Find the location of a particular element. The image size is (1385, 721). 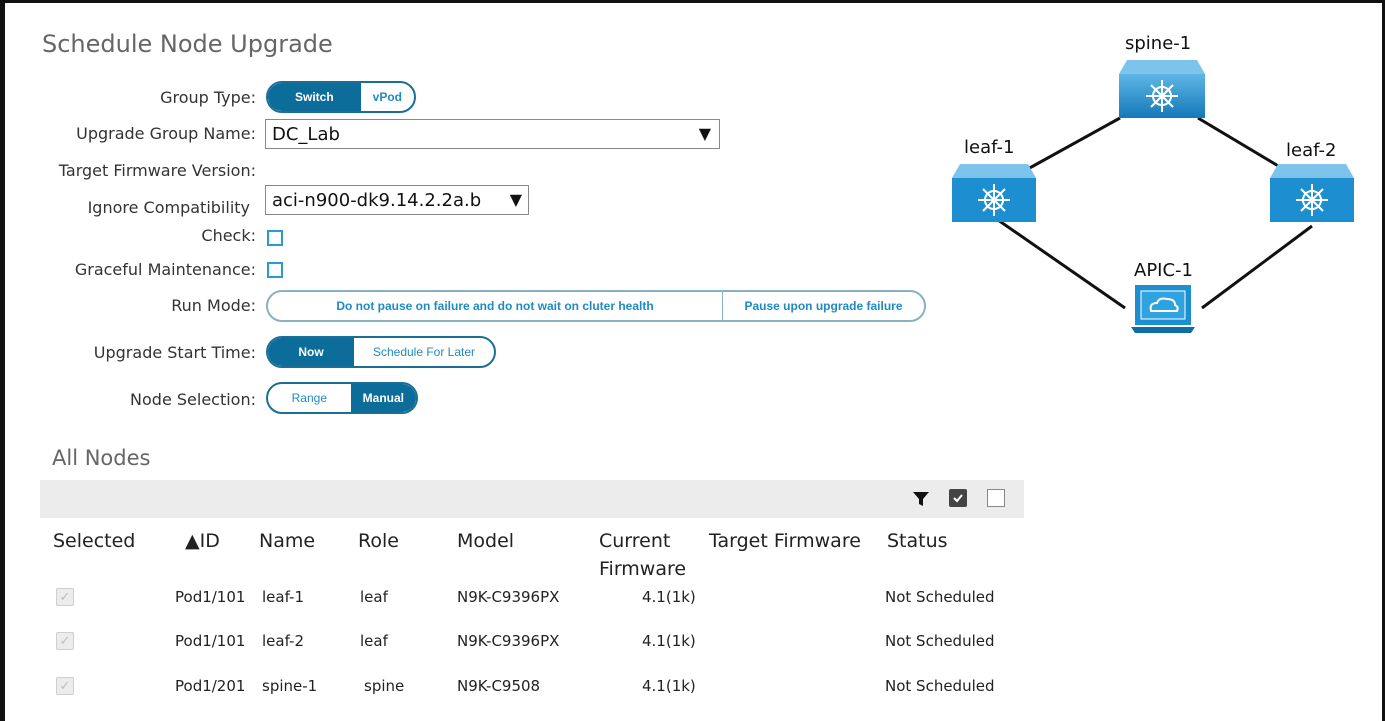

node-selection-manual-option: Manual is located at coordinates (383, 398).